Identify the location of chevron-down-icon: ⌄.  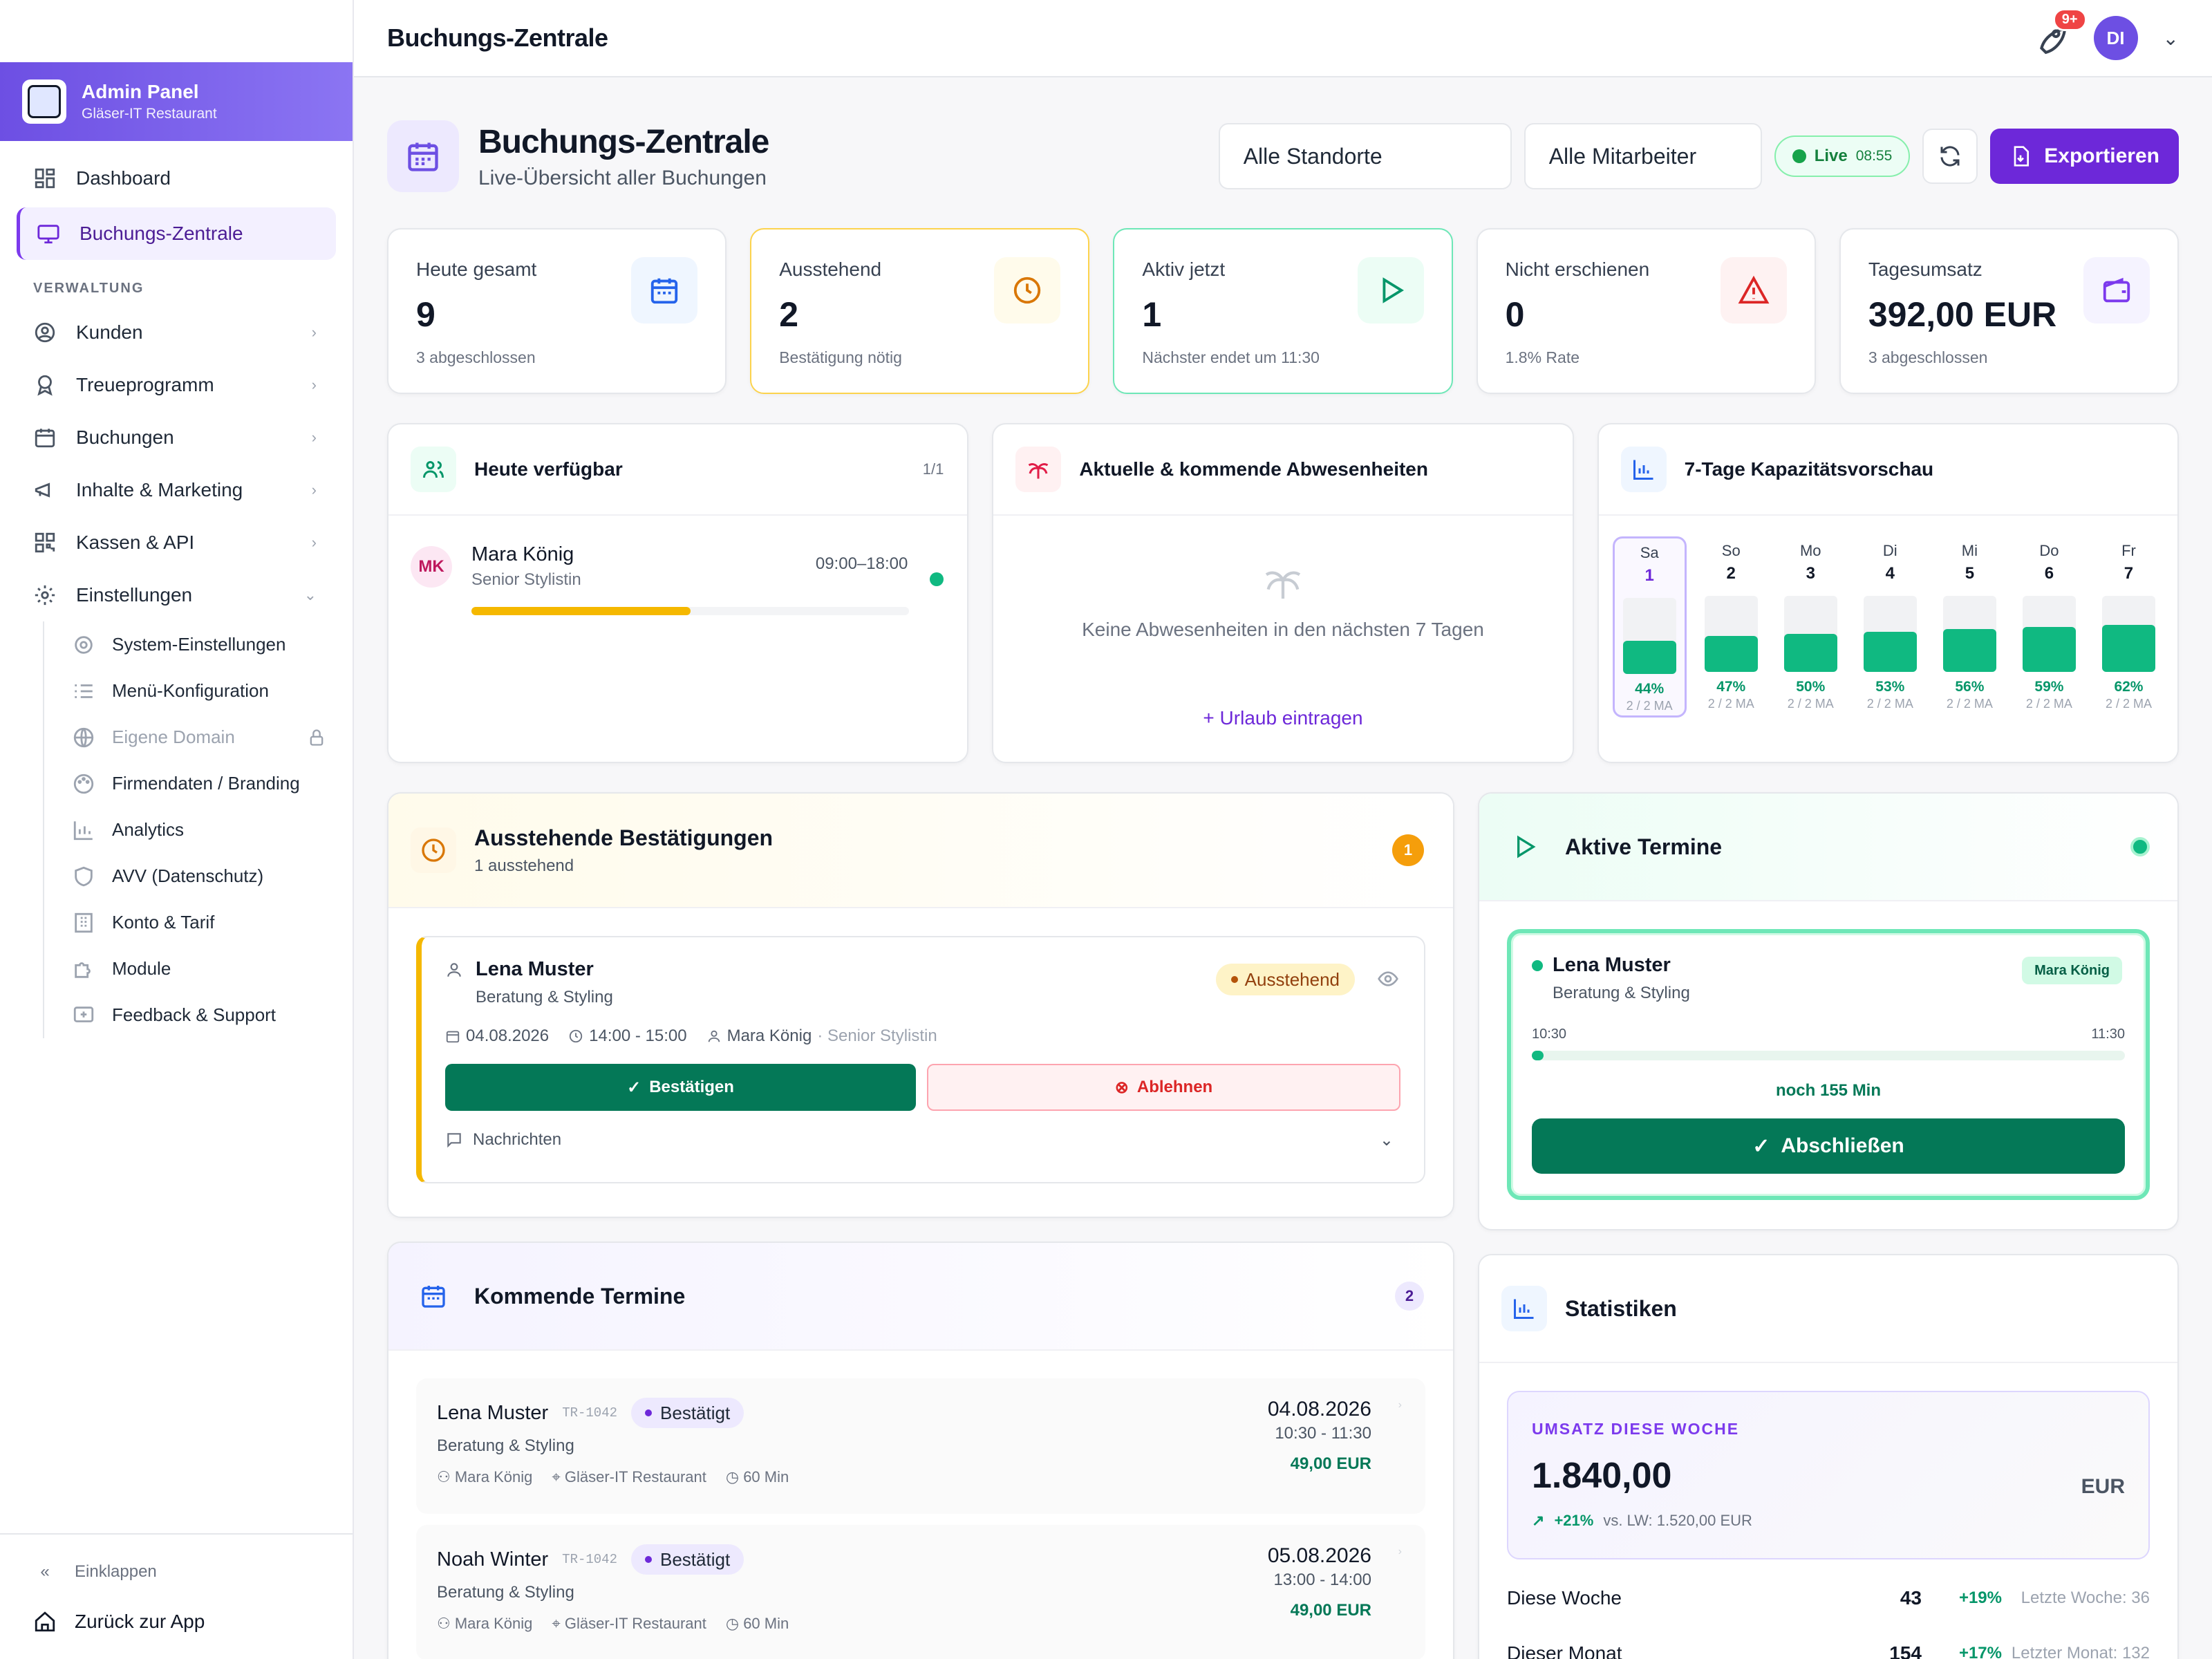
(2171, 38).